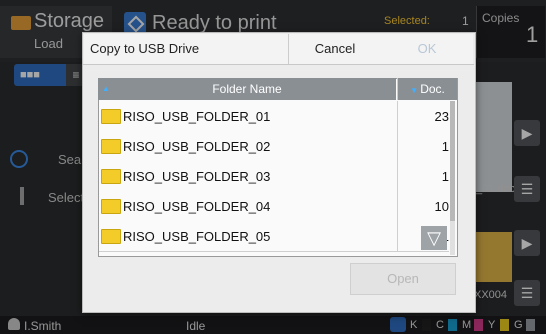 This screenshot has width=546, height=334. What do you see at coordinates (197, 206) in the screenshot?
I see `folder-name: RISO_USB_FOLDER_04` at bounding box center [197, 206].